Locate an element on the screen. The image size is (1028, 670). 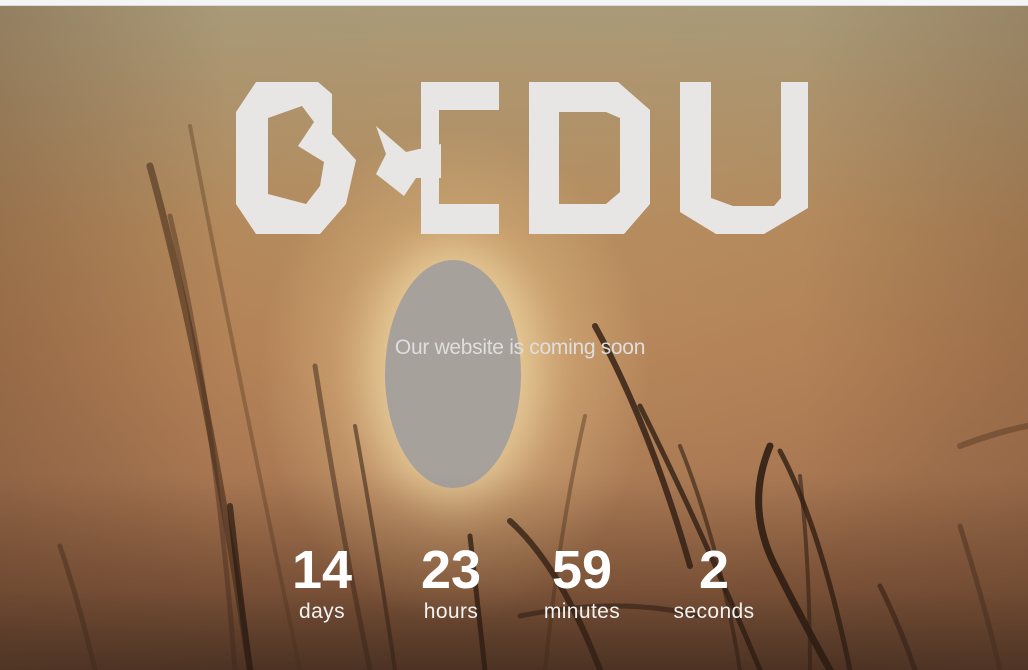
countdown-days: 14 days is located at coordinates (322, 582).